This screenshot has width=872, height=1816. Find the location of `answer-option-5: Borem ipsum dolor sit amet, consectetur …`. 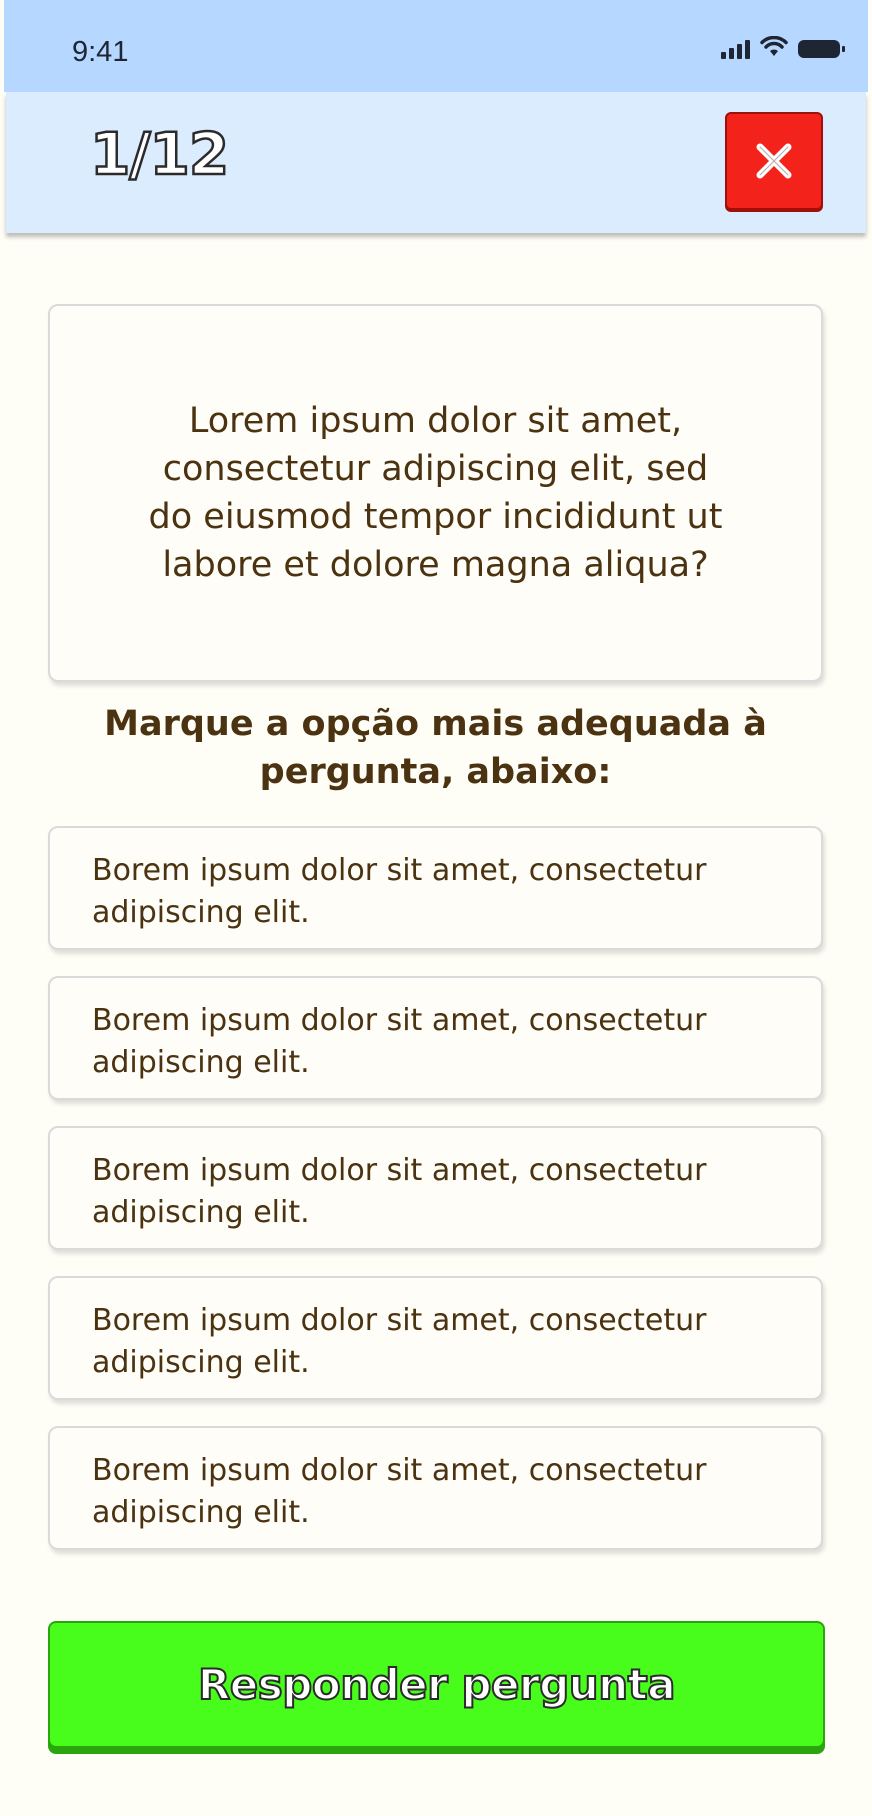

answer-option-5: Borem ipsum dolor sit amet, consectetur … is located at coordinates (435, 1488).